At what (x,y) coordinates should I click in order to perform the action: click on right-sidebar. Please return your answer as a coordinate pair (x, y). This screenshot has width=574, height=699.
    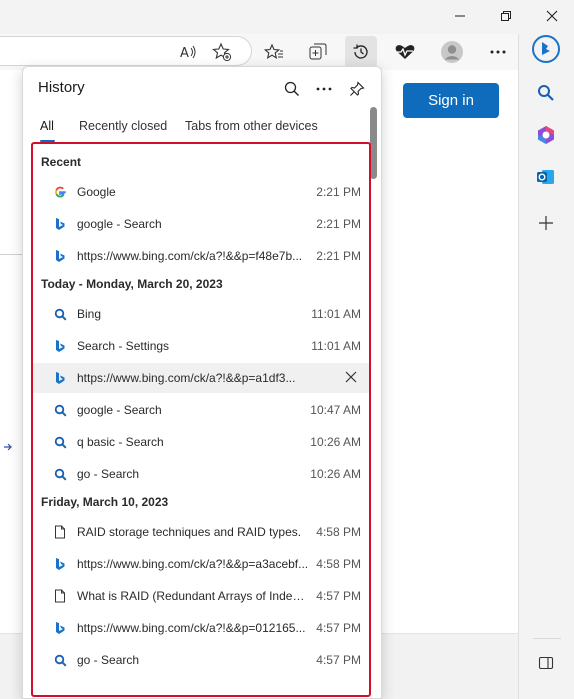
    Looking at the image, I should click on (546, 366).